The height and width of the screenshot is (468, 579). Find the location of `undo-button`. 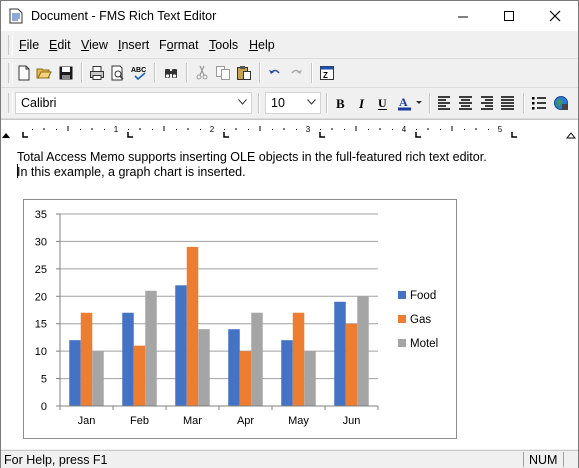

undo-button is located at coordinates (275, 73).